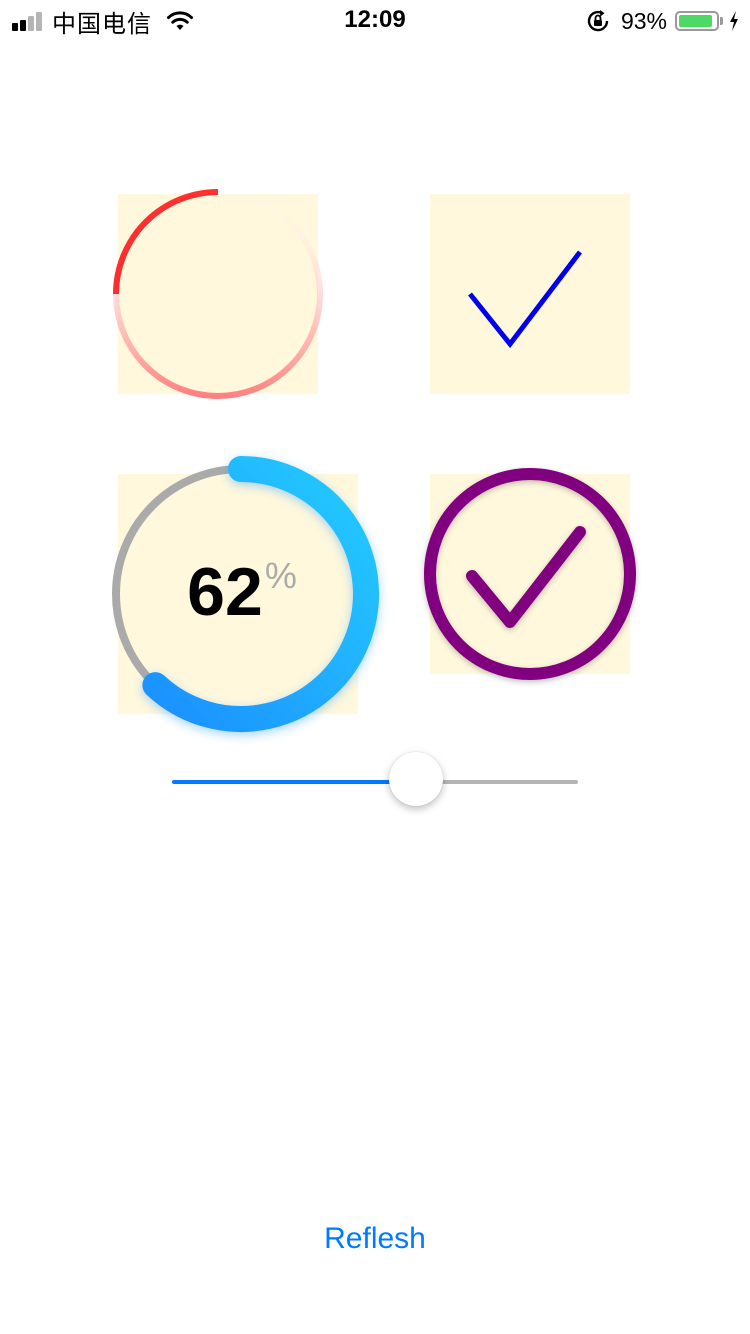 Image resolution: width=750 pixels, height=1334 pixels. What do you see at coordinates (526, 577) in the screenshot?
I see `circle-check-icon` at bounding box center [526, 577].